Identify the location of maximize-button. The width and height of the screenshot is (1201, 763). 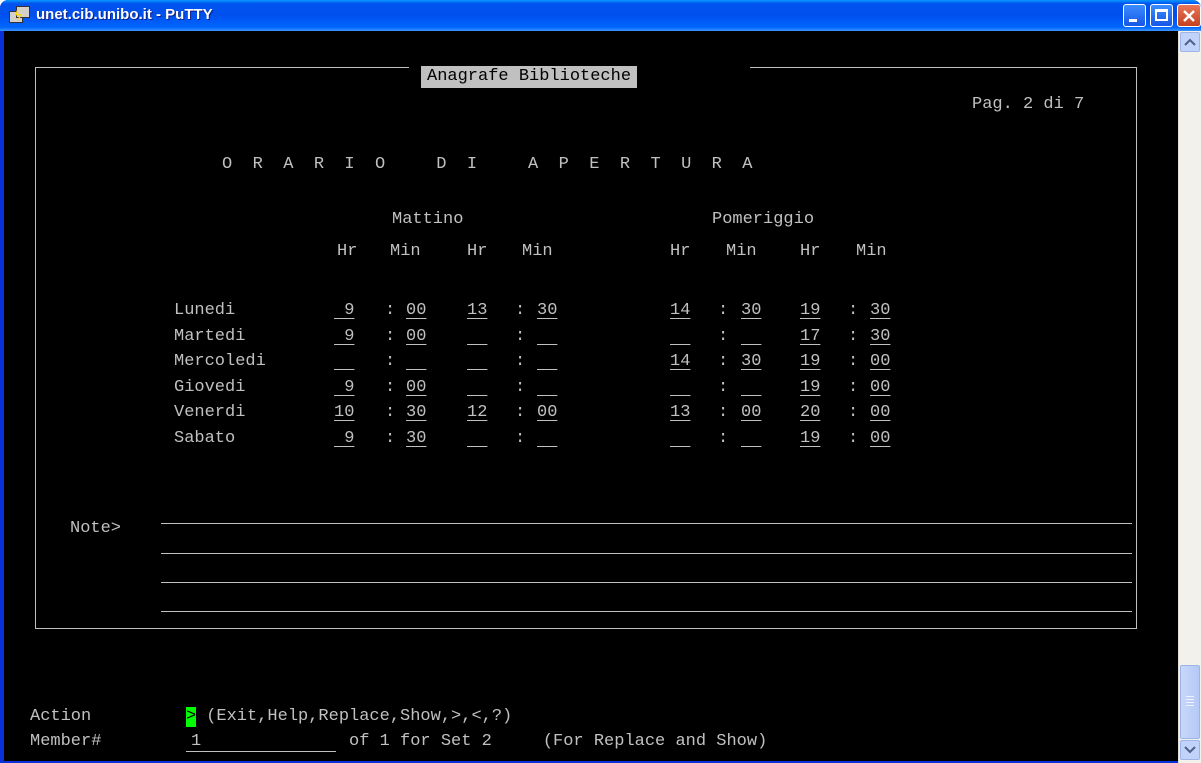
(1161, 15).